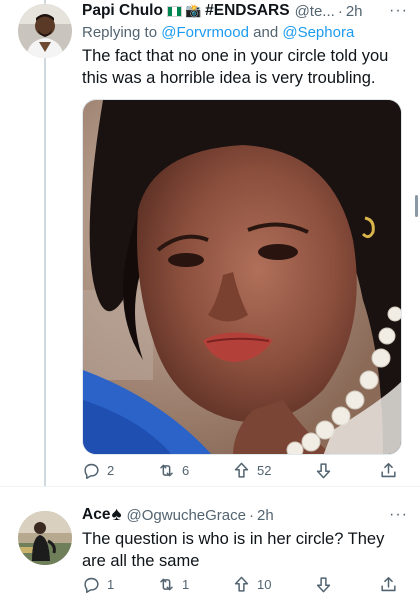 The width and height of the screenshot is (420, 600). Describe the element at coordinates (264, 584) in the screenshot. I see `like-count: 10` at that location.